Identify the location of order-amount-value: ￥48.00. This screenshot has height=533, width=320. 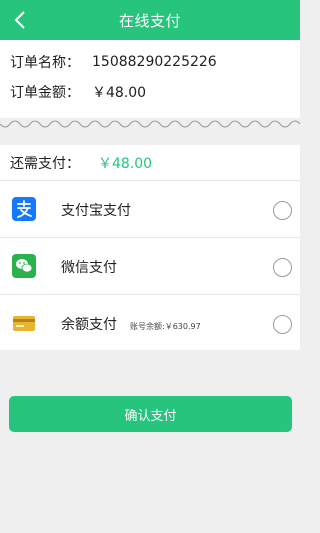
(119, 93).